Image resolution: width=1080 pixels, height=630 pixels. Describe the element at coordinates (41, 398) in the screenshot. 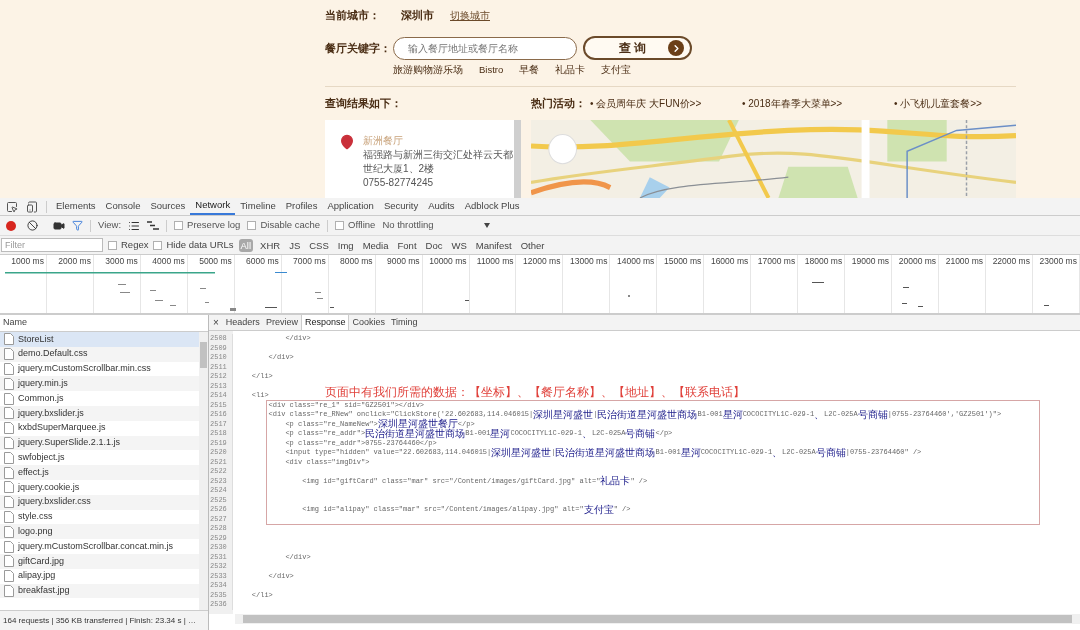

I see `file-name: Common.js` at that location.